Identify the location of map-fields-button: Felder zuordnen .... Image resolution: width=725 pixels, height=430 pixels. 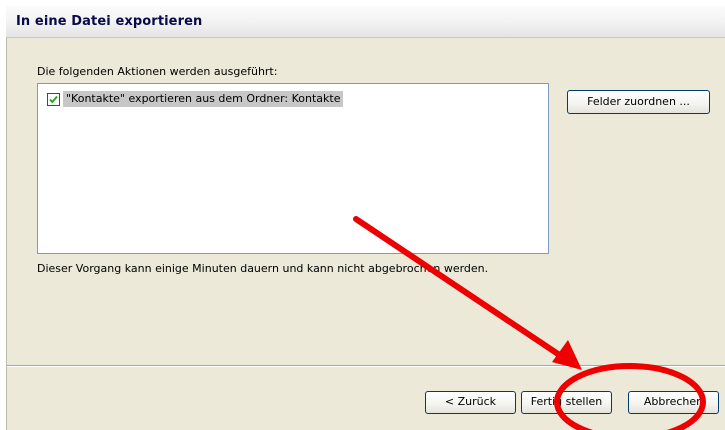
(638, 102).